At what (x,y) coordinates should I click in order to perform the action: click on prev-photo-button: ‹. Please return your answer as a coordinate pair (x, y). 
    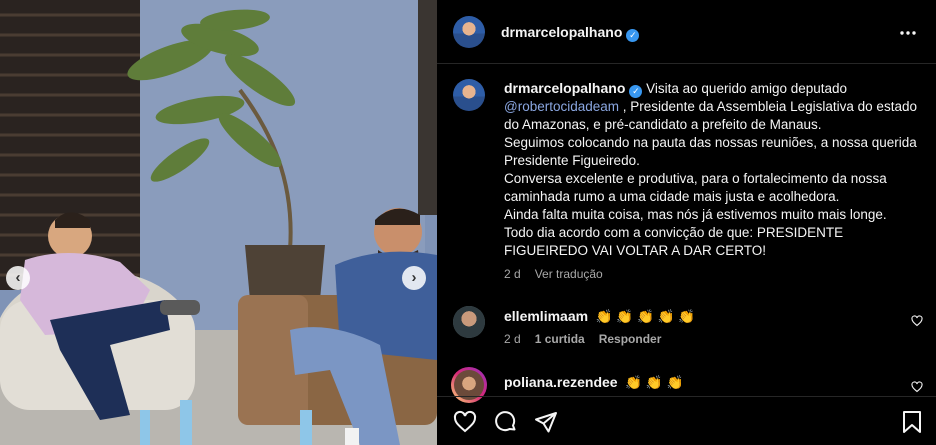
    Looking at the image, I should click on (18, 278).